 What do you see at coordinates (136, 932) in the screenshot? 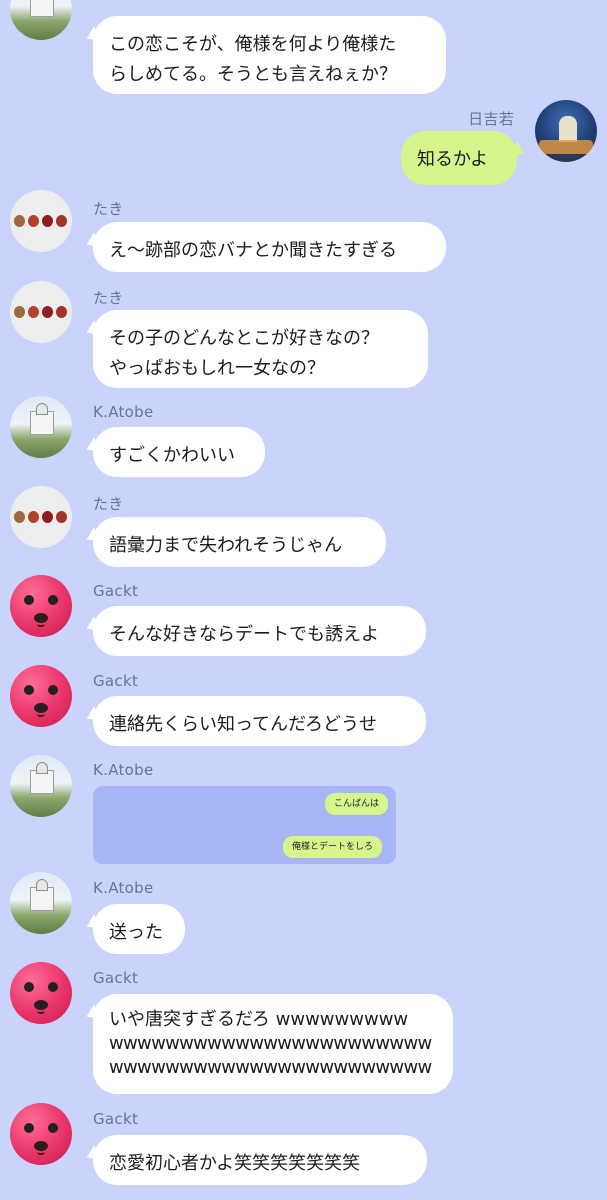
I see `message-text: 送った` at bounding box center [136, 932].